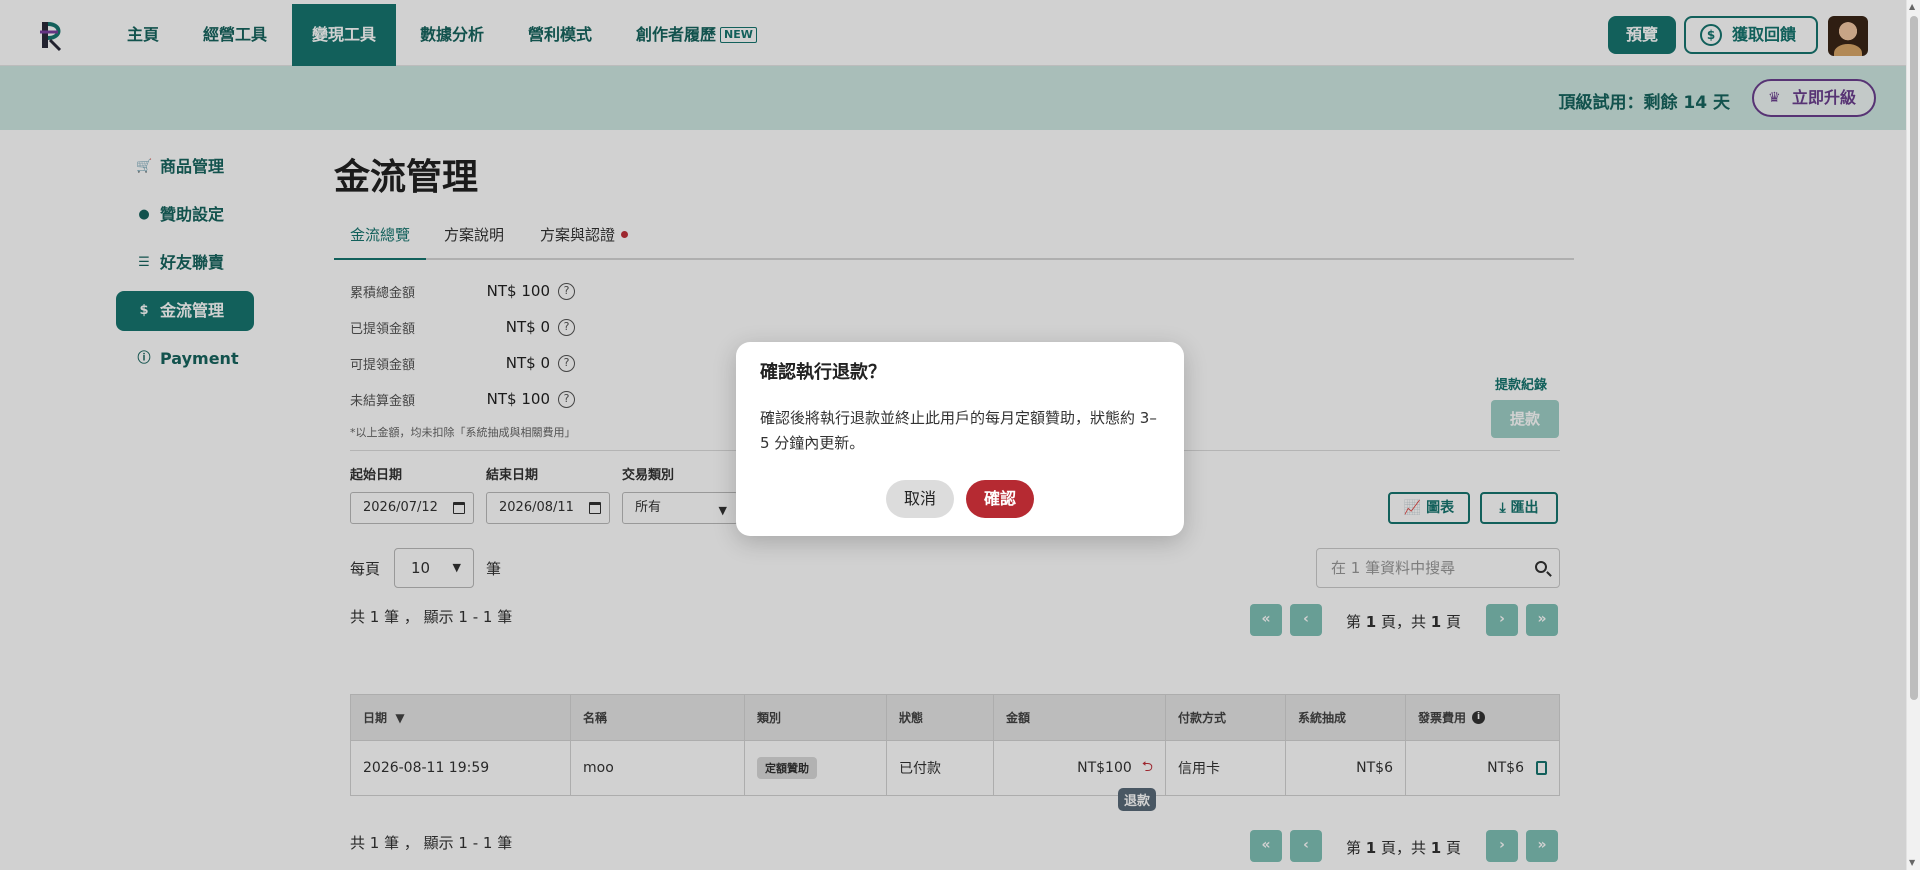 Image resolution: width=1920 pixels, height=870 pixels. What do you see at coordinates (1912, 6) in the screenshot?
I see `scroll-up-icon: ▲` at bounding box center [1912, 6].